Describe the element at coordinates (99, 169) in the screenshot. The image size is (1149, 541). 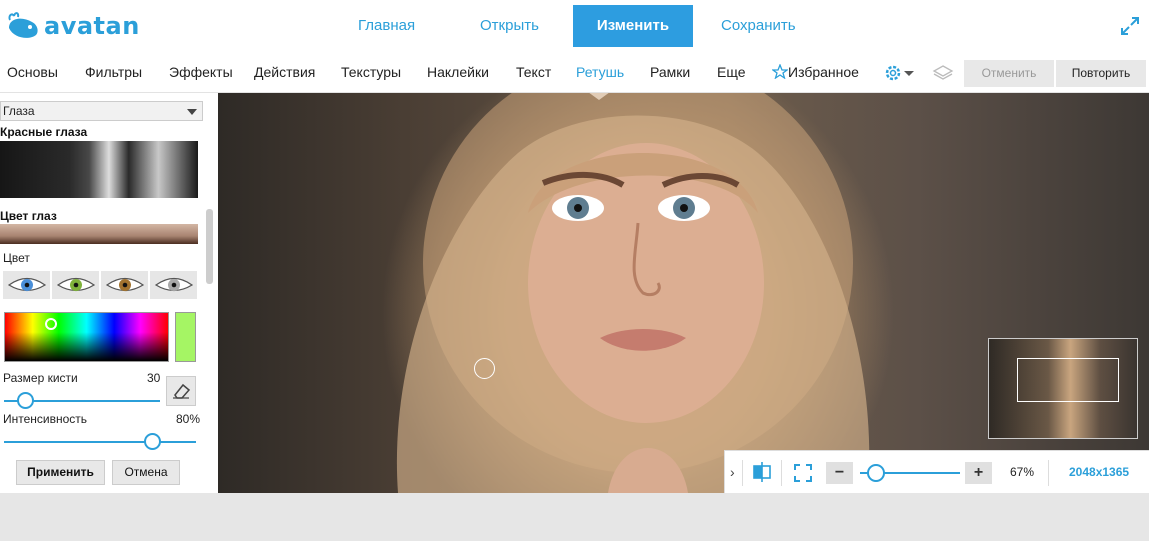
I see `red-eye-thumbnail` at that location.